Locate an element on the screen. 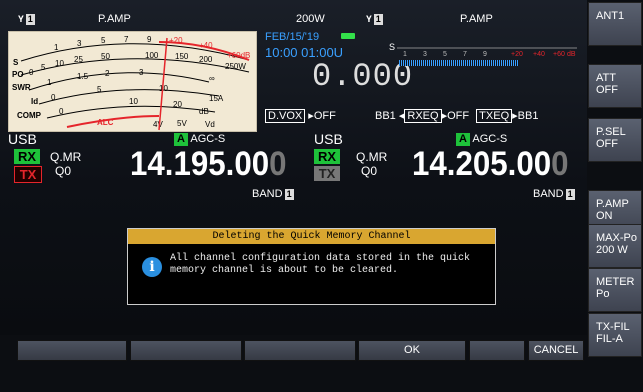 Image resolution: width=643 pixels, height=392 pixels. meter-po-tick: 50 is located at coordinates (105, 56).